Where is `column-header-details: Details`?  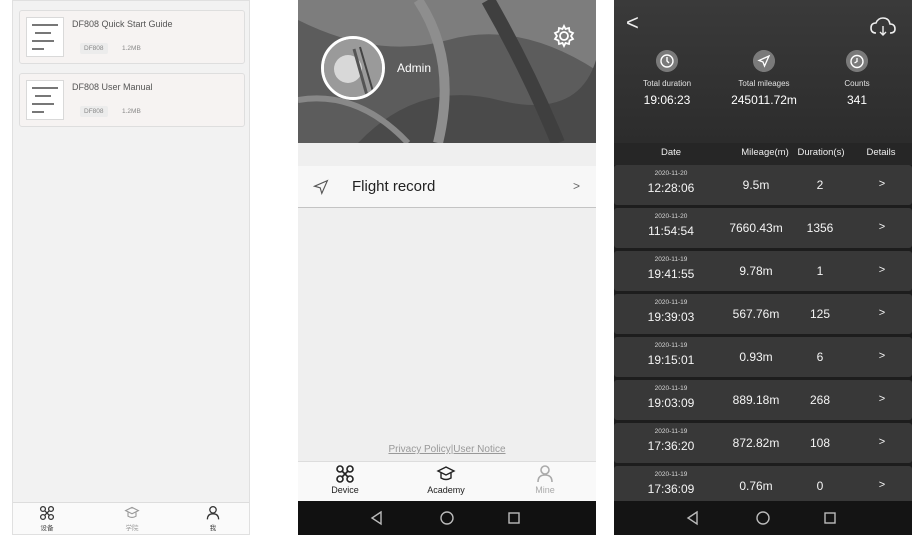
column-header-details: Details is located at coordinates (881, 152).